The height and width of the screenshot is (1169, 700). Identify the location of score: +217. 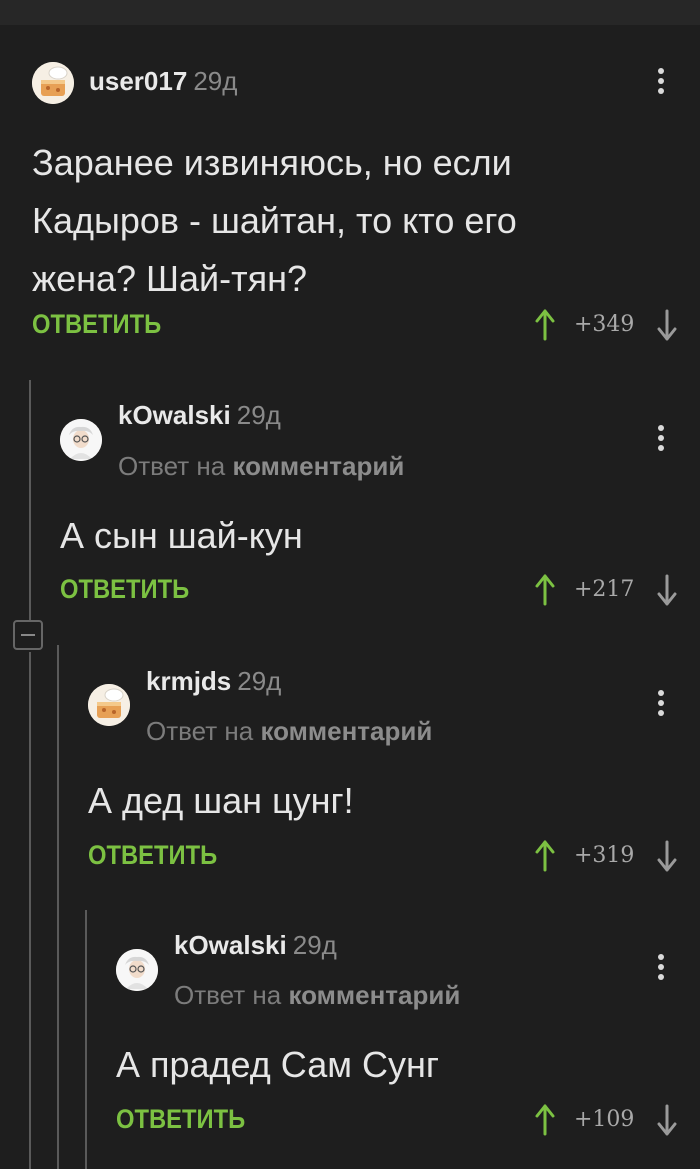
(604, 589).